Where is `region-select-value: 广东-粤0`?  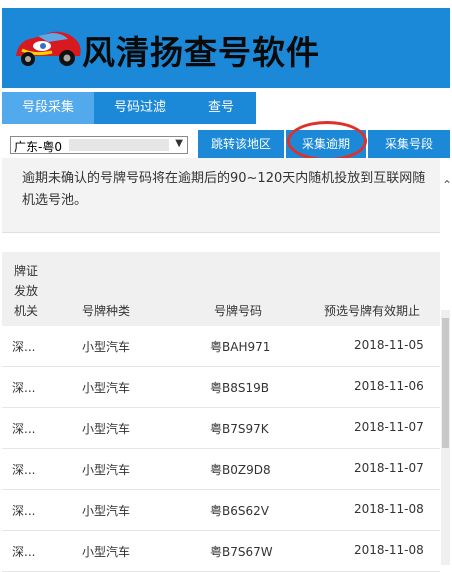 region-select-value: 广东-粤0 is located at coordinates (38, 147).